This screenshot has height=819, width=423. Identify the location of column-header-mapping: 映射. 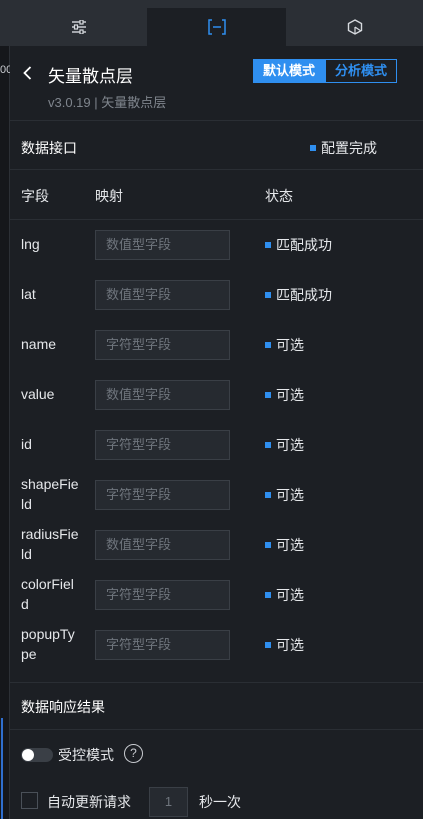
(109, 196).